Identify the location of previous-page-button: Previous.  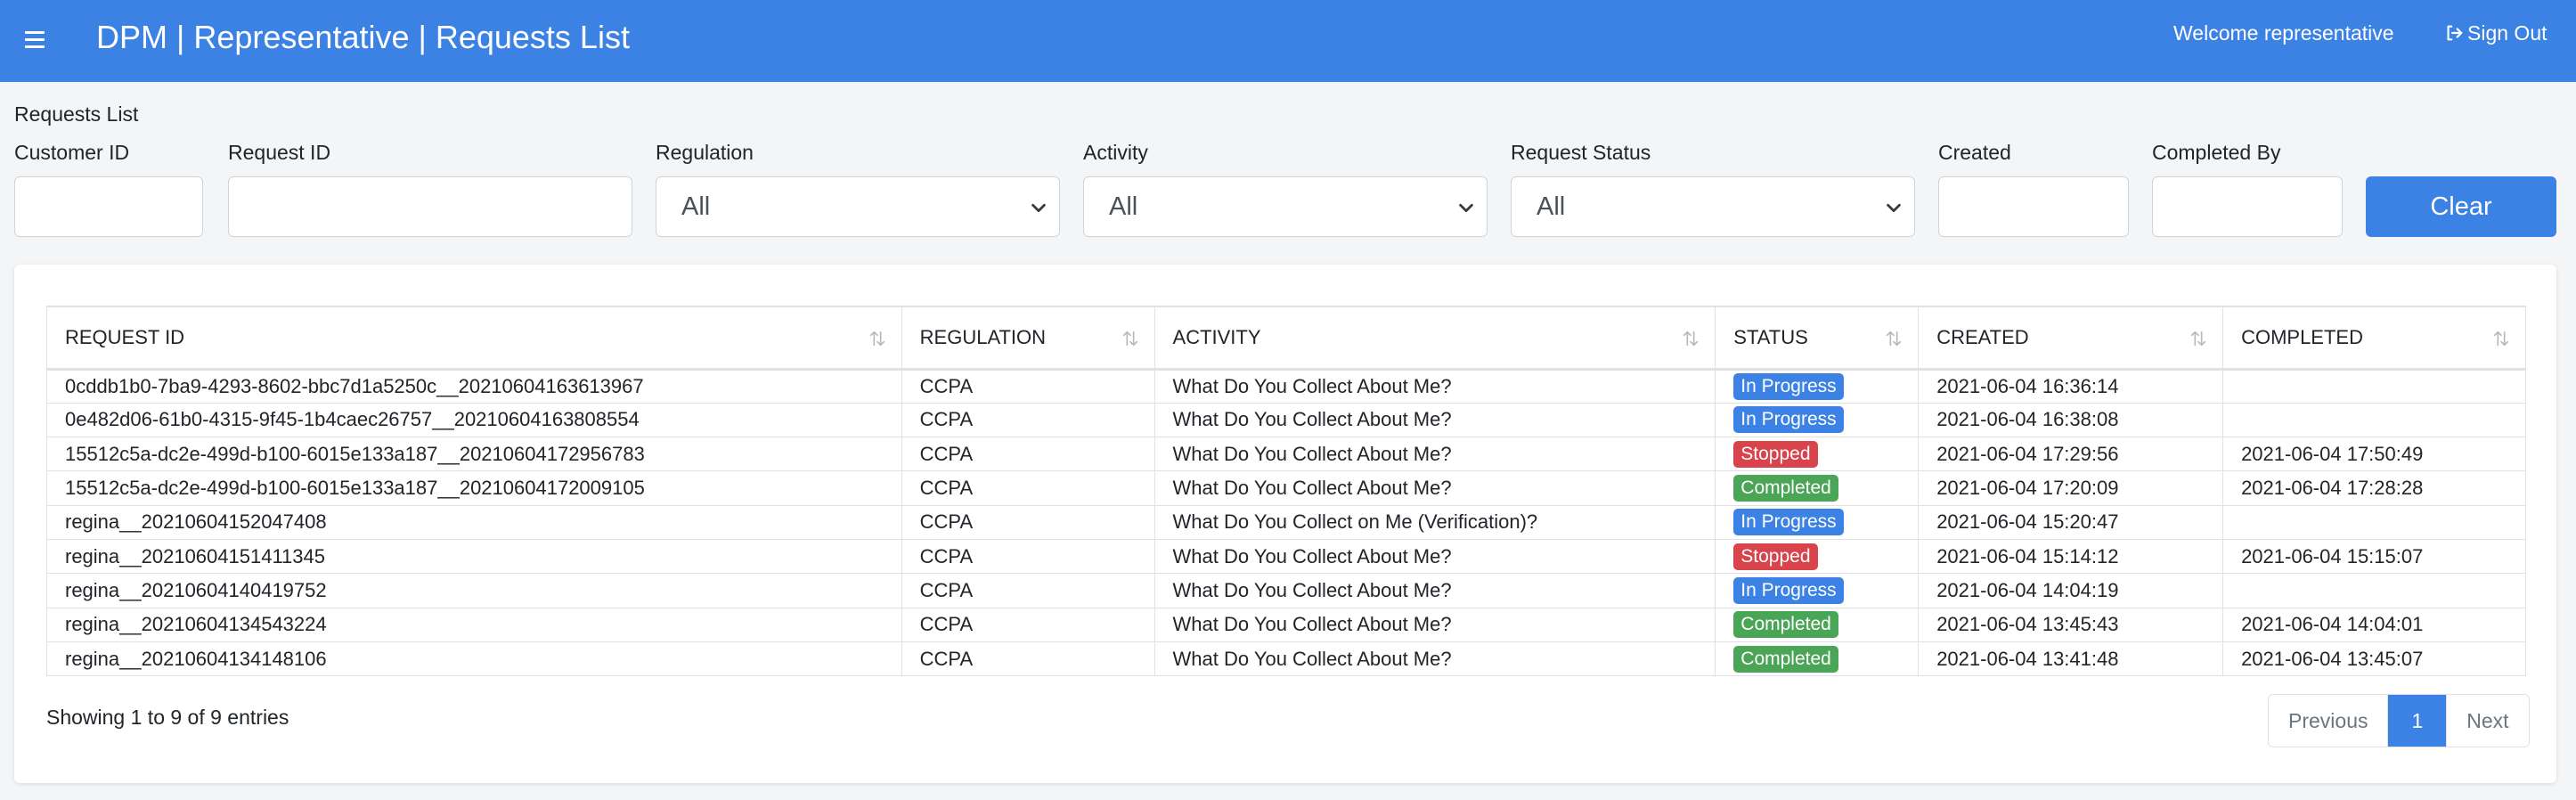
(2329, 721).